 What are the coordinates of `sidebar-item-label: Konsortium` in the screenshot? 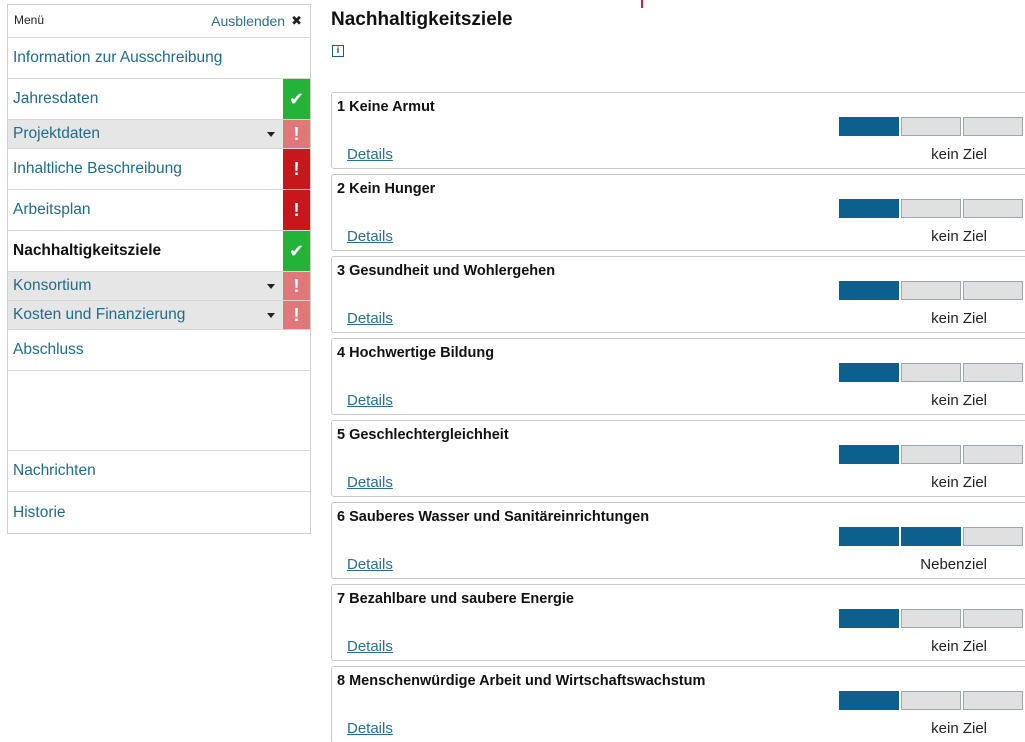 It's located at (52, 285).